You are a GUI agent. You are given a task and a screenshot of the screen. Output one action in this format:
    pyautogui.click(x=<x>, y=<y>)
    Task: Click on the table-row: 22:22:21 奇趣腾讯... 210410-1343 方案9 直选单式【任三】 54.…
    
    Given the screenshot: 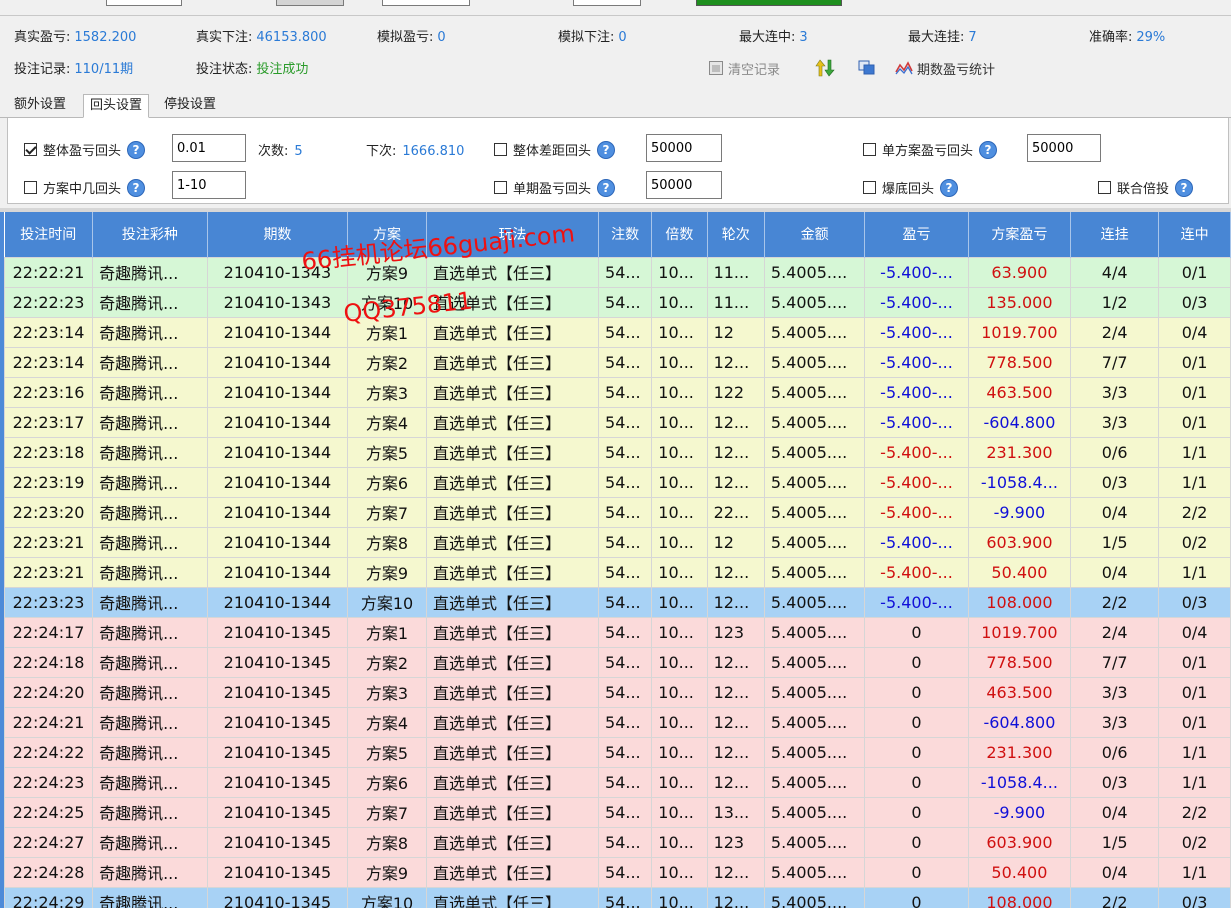 What is the action you would take?
    pyautogui.click(x=617, y=272)
    